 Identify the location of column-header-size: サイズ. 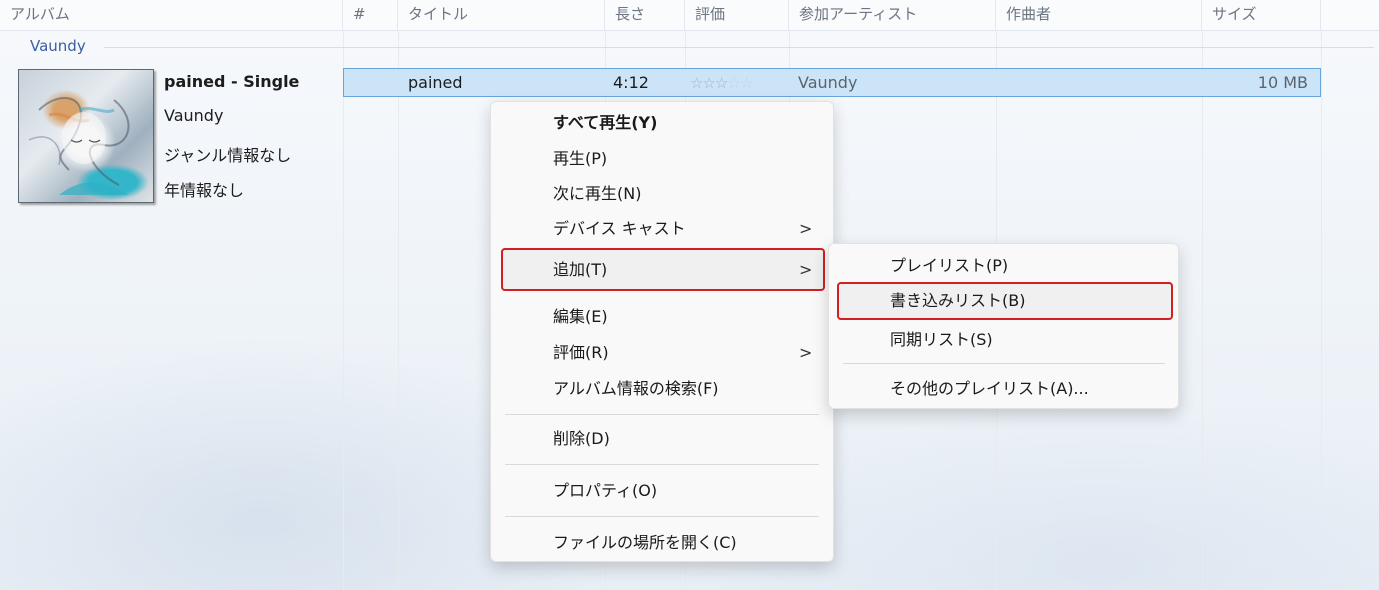
(1261, 15).